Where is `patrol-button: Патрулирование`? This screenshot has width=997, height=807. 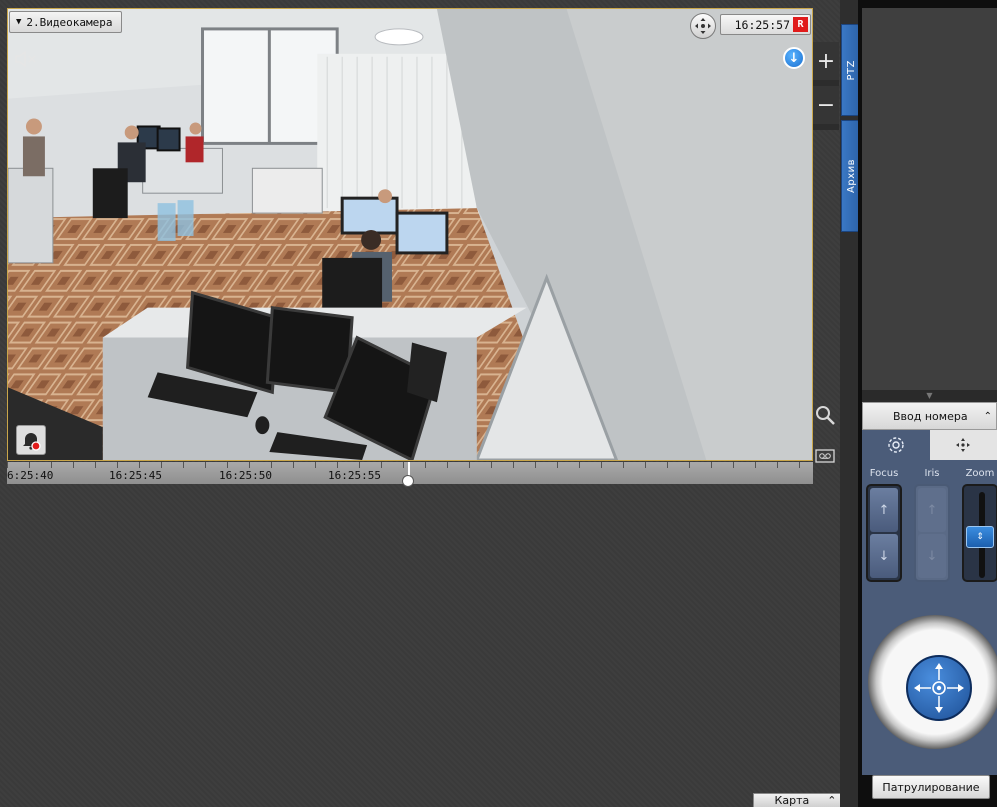 patrol-button: Патрулирование is located at coordinates (931, 787).